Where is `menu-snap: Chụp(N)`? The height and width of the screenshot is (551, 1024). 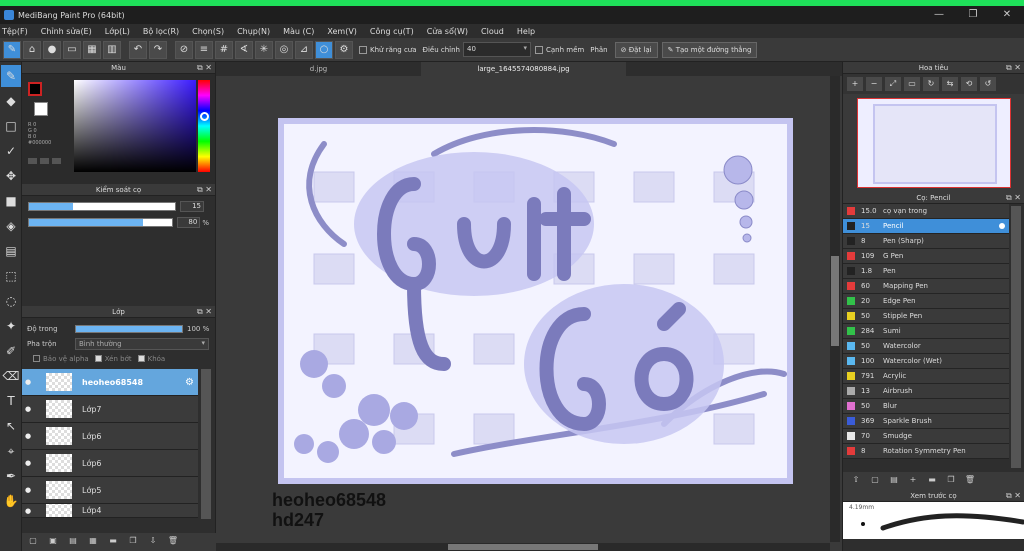
menu-snap: Chụp(N) is located at coordinates (253, 31).